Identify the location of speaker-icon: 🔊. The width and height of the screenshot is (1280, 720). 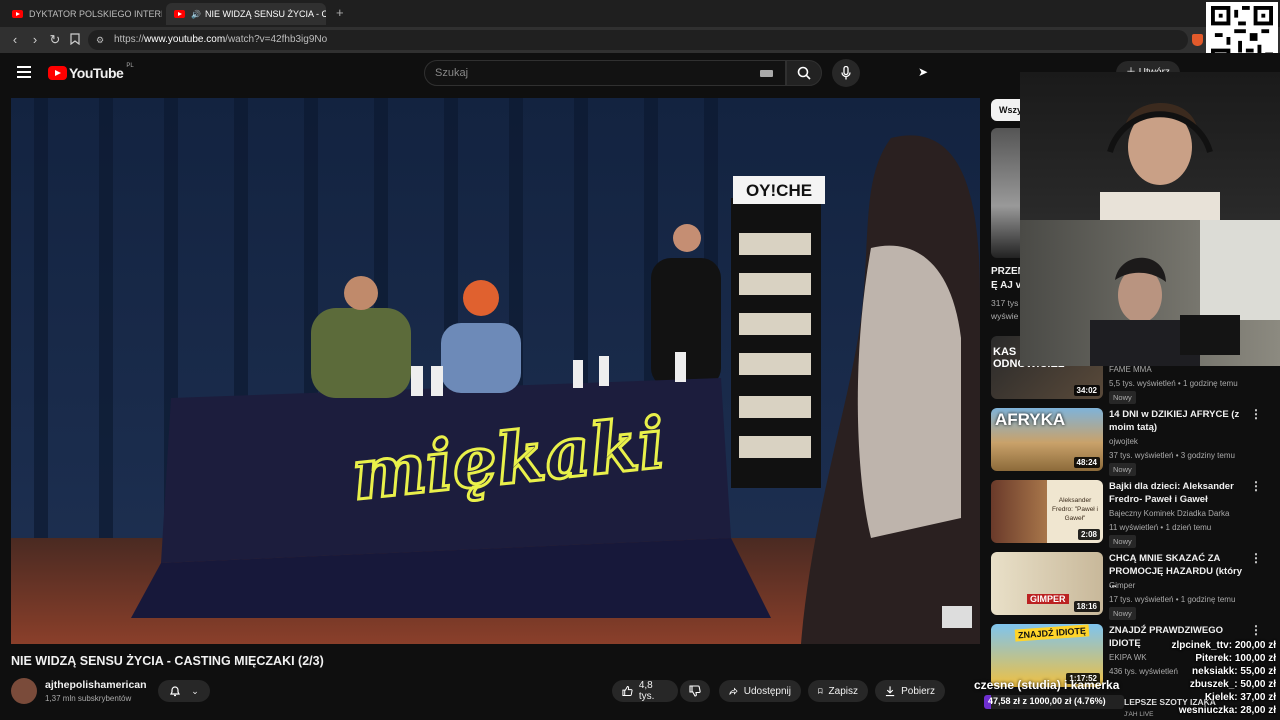
(196, 14).